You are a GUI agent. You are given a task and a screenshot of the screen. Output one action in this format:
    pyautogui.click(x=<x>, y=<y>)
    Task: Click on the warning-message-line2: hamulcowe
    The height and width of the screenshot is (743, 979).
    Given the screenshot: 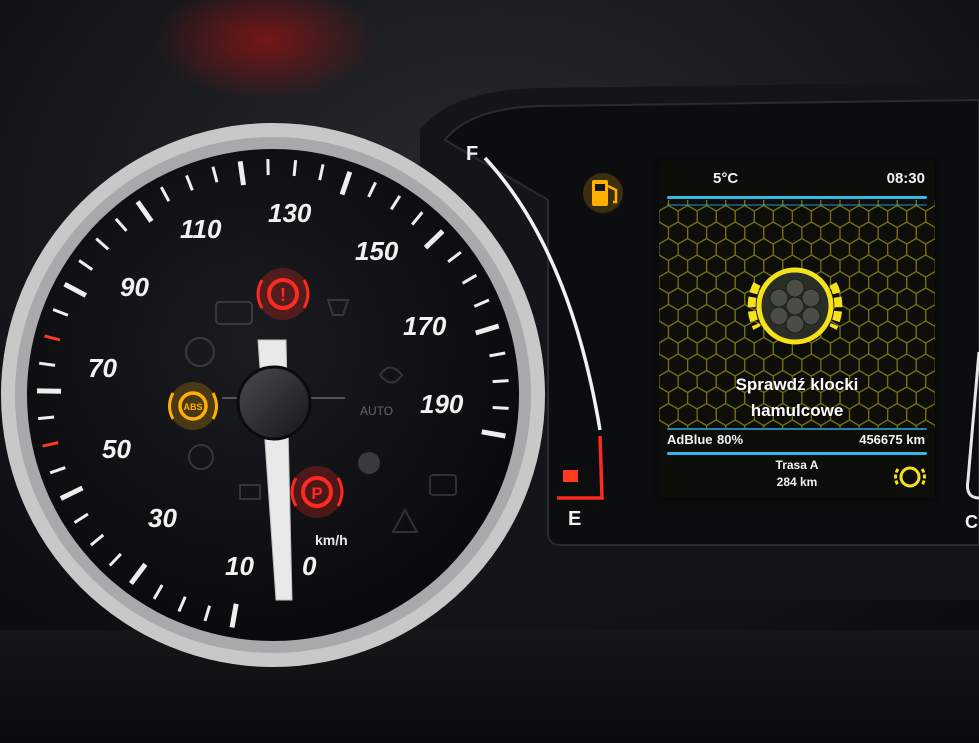 What is the action you would take?
    pyautogui.click(x=797, y=410)
    